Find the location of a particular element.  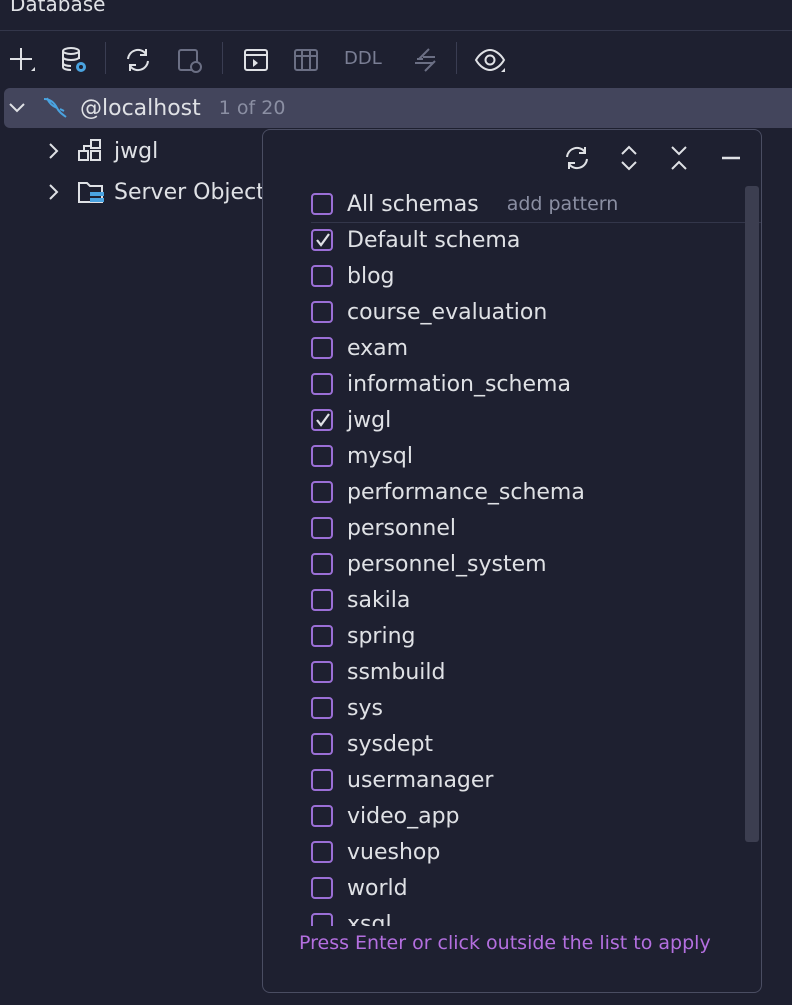

expand-all-button is located at coordinates (629, 158).